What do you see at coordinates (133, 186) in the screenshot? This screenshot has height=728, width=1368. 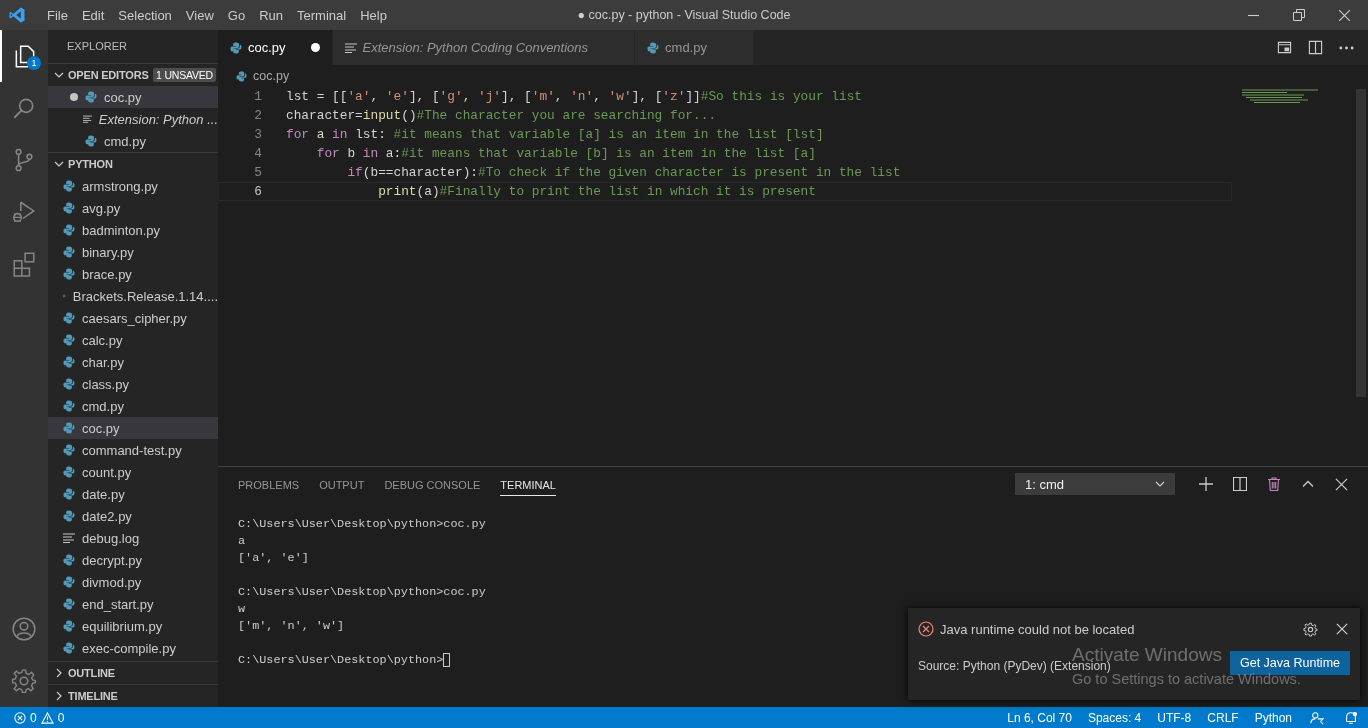 I see `explorer-entry: armstrong.py` at bounding box center [133, 186].